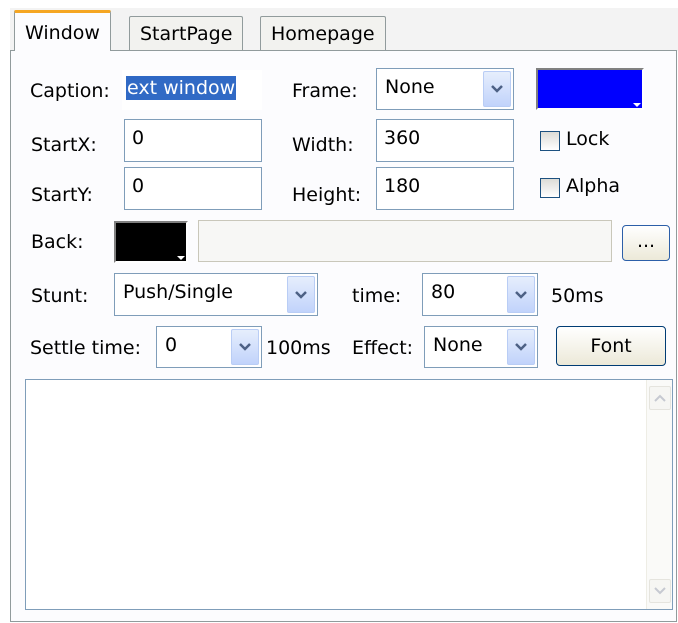 Image resolution: width=678 pixels, height=623 pixels. I want to click on time-select: 80, so click(480, 294).